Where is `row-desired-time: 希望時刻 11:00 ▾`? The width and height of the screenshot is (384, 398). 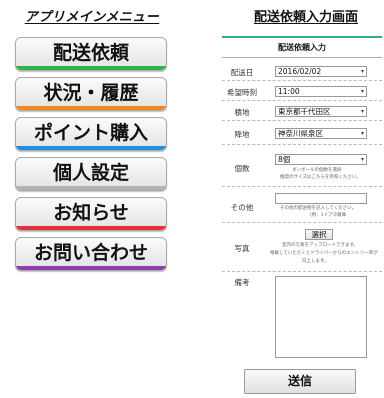
row-desired-time: 希望時刻 11:00 ▾ is located at coordinates (302, 91).